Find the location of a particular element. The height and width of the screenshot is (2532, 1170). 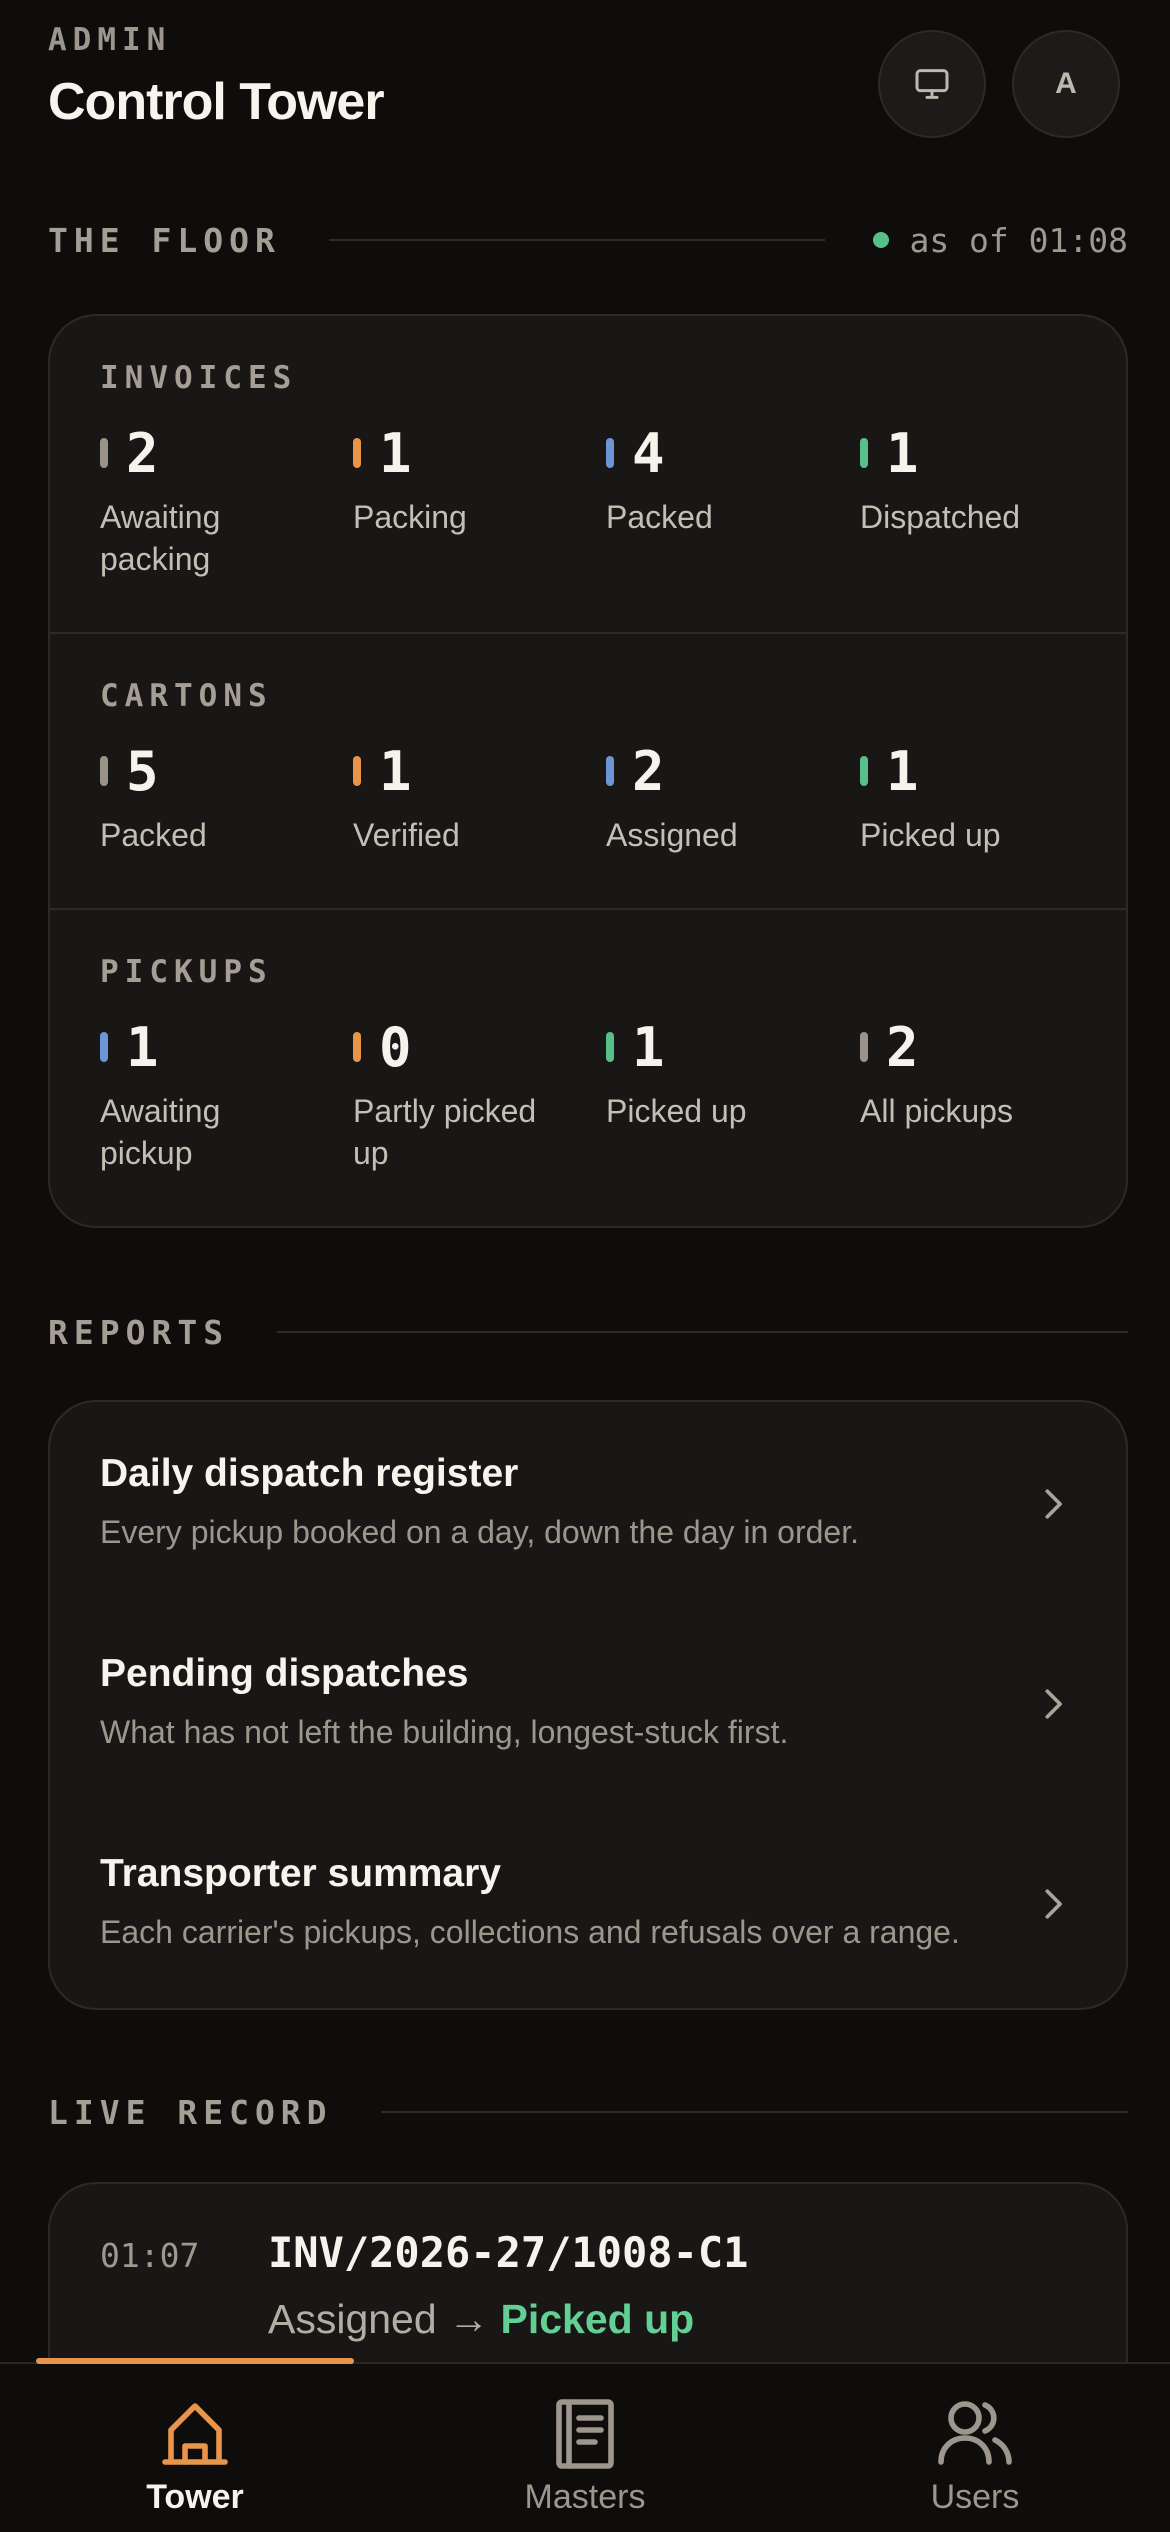

bottom-navigation: Tower Masters Users is located at coordinates (585, 2445).